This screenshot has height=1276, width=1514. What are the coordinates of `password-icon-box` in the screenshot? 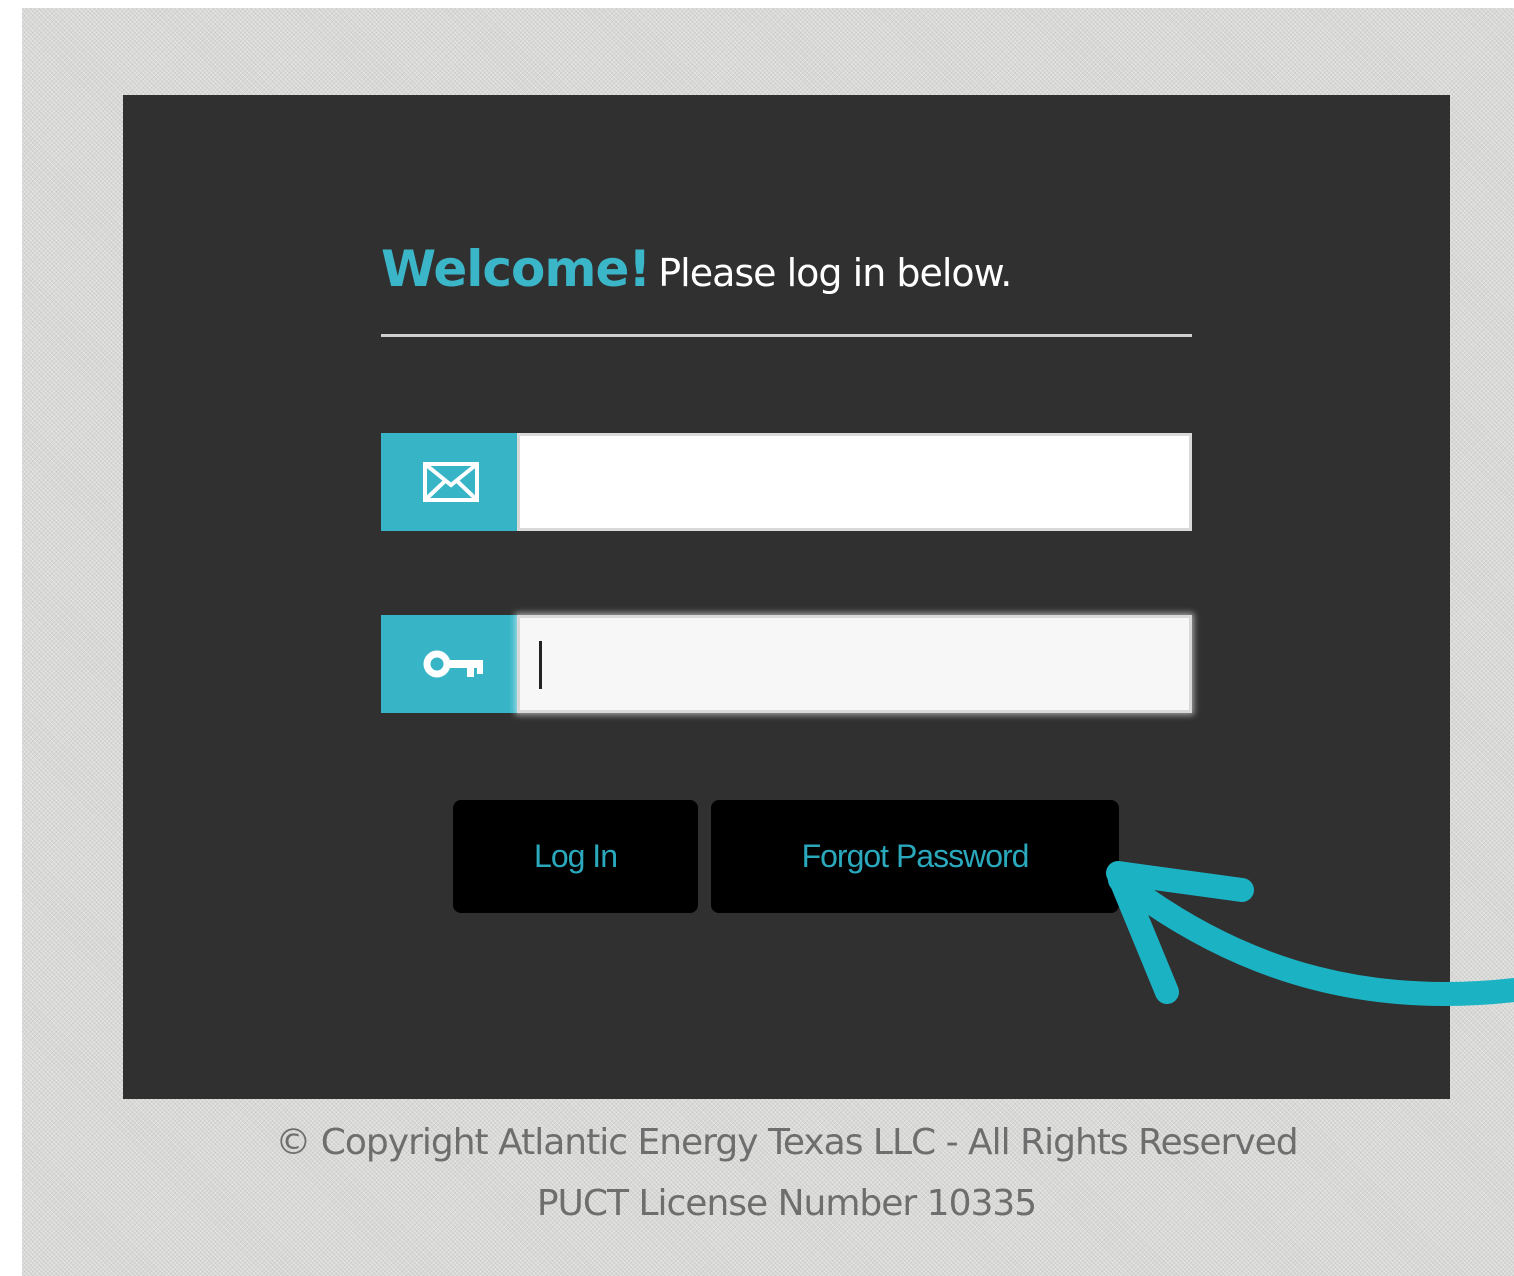 It's located at (449, 664).